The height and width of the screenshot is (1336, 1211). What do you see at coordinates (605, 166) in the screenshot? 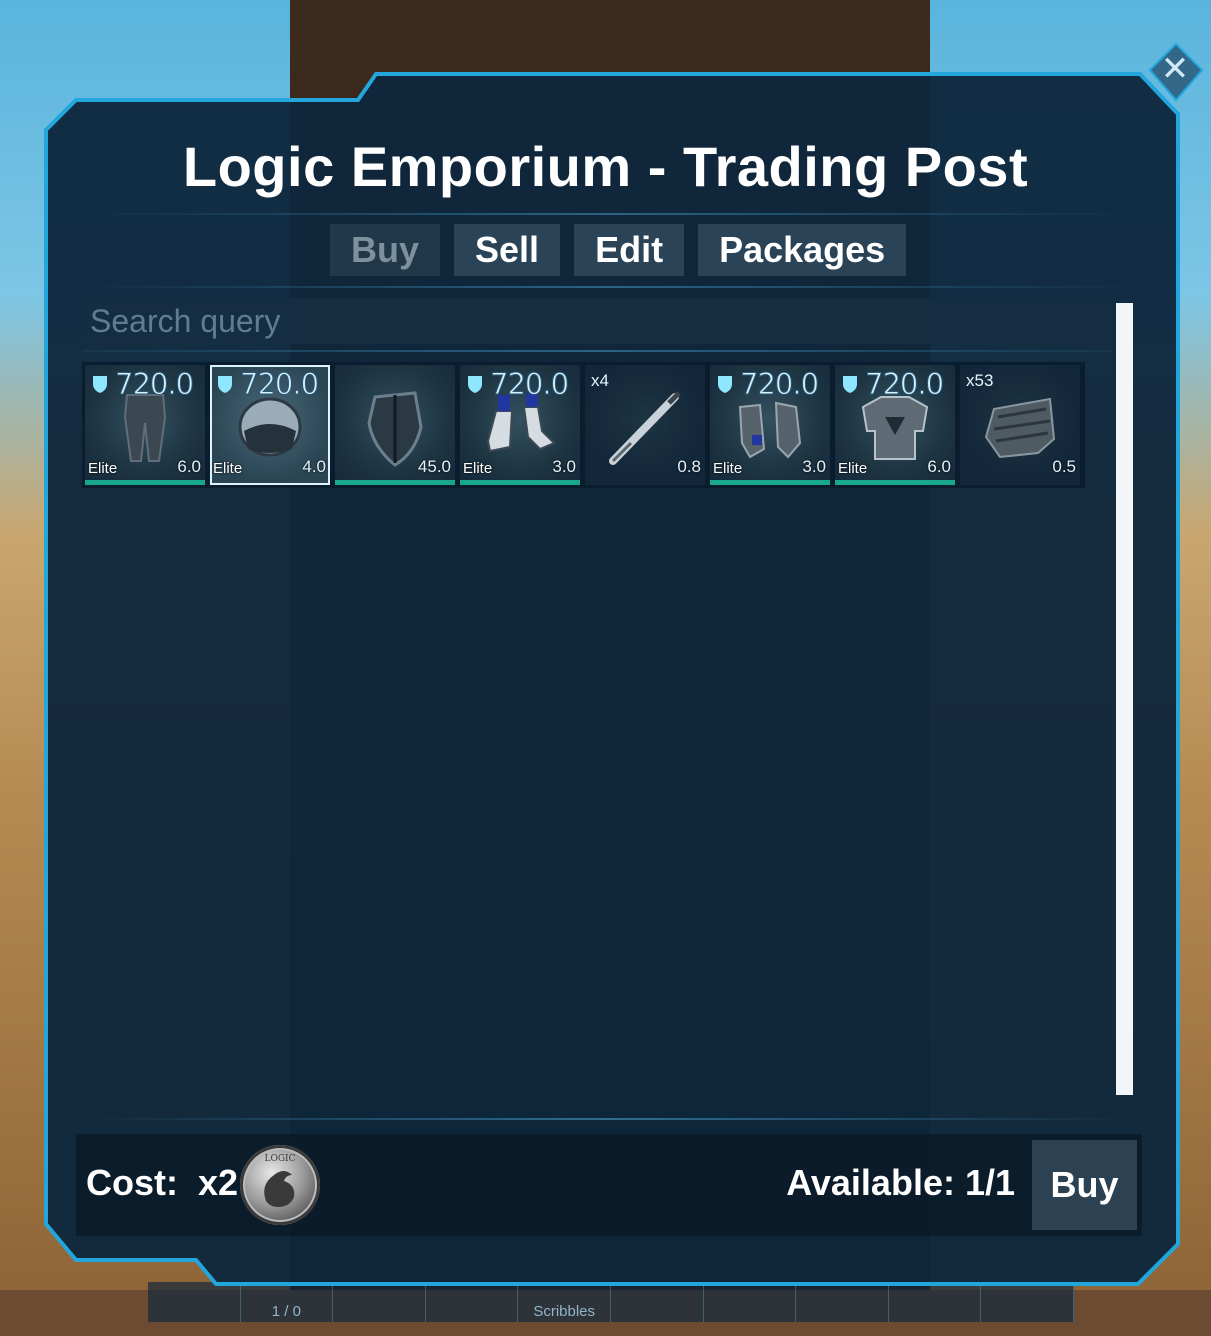
I see `page-title: Logic Emporium - Trading Post` at bounding box center [605, 166].